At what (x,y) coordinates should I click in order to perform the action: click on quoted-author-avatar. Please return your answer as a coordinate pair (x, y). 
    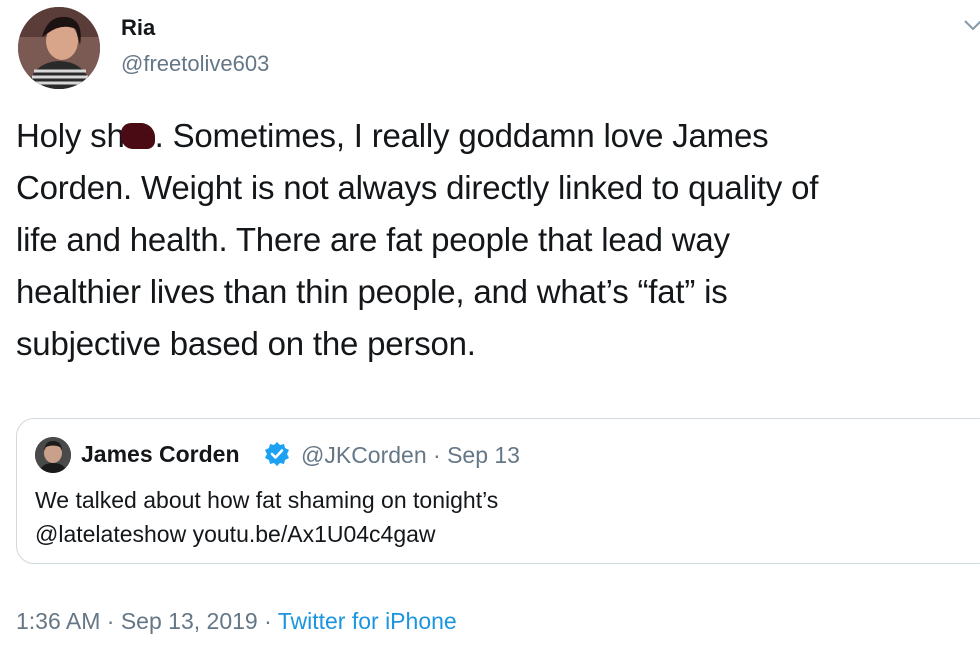
    Looking at the image, I should click on (53, 455).